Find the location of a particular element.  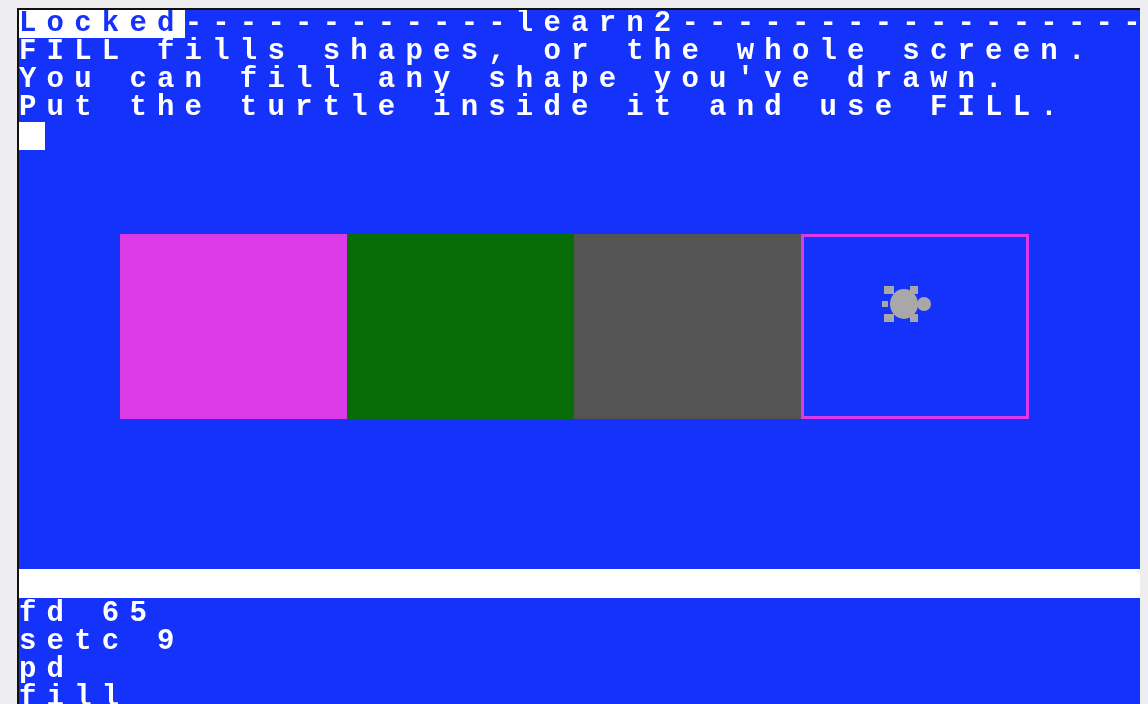

window-title: learn2 is located at coordinates (598, 24).